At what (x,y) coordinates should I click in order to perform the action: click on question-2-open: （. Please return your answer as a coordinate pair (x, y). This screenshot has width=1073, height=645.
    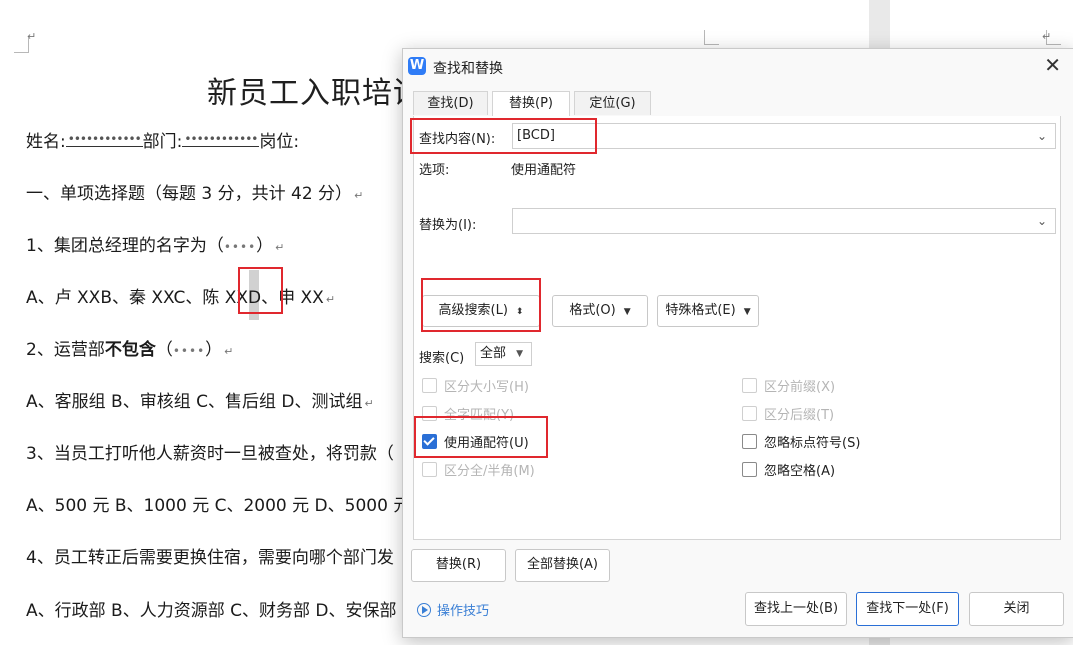
    Looking at the image, I should click on (164, 350).